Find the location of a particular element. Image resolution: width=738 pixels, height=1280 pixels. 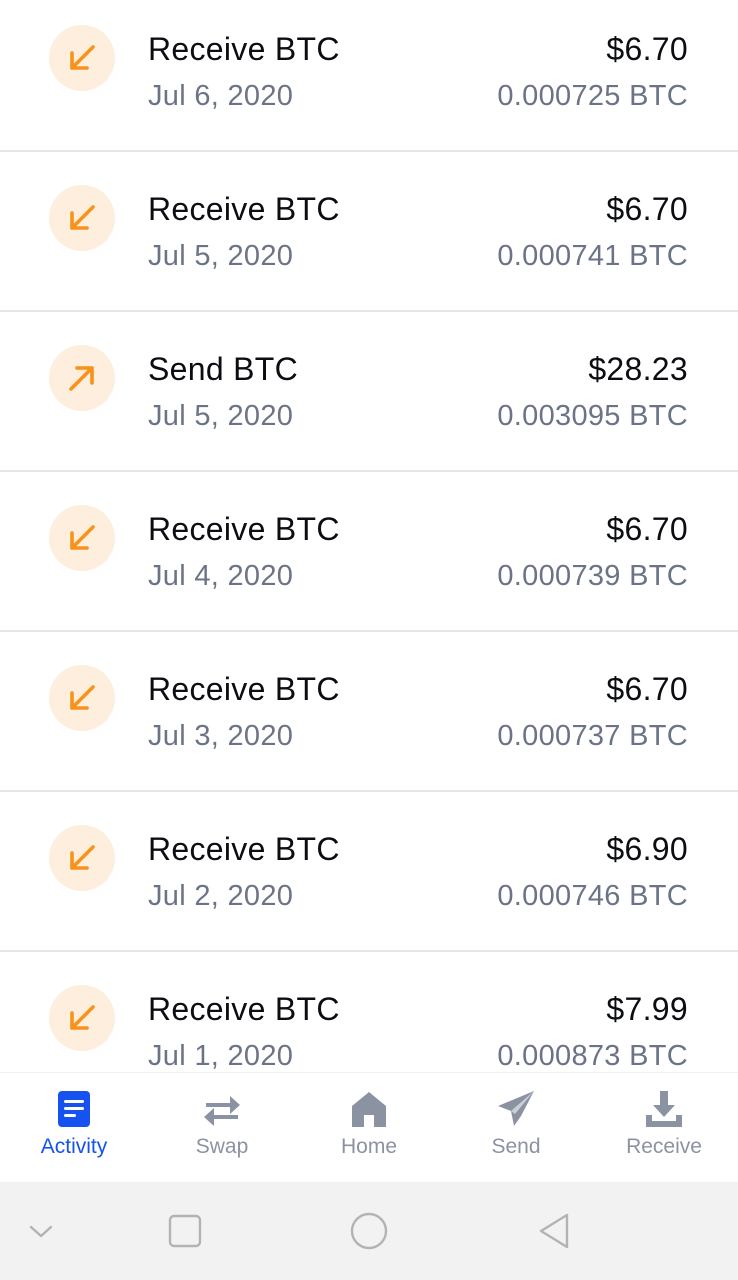

paper-plane-icon is located at coordinates (516, 1108).